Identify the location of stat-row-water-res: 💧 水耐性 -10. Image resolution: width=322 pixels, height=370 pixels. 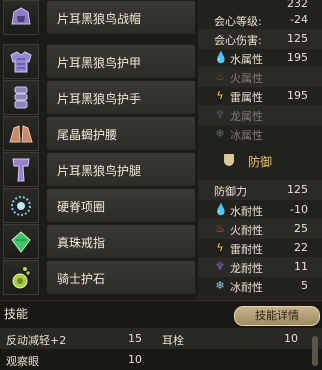
(260, 210).